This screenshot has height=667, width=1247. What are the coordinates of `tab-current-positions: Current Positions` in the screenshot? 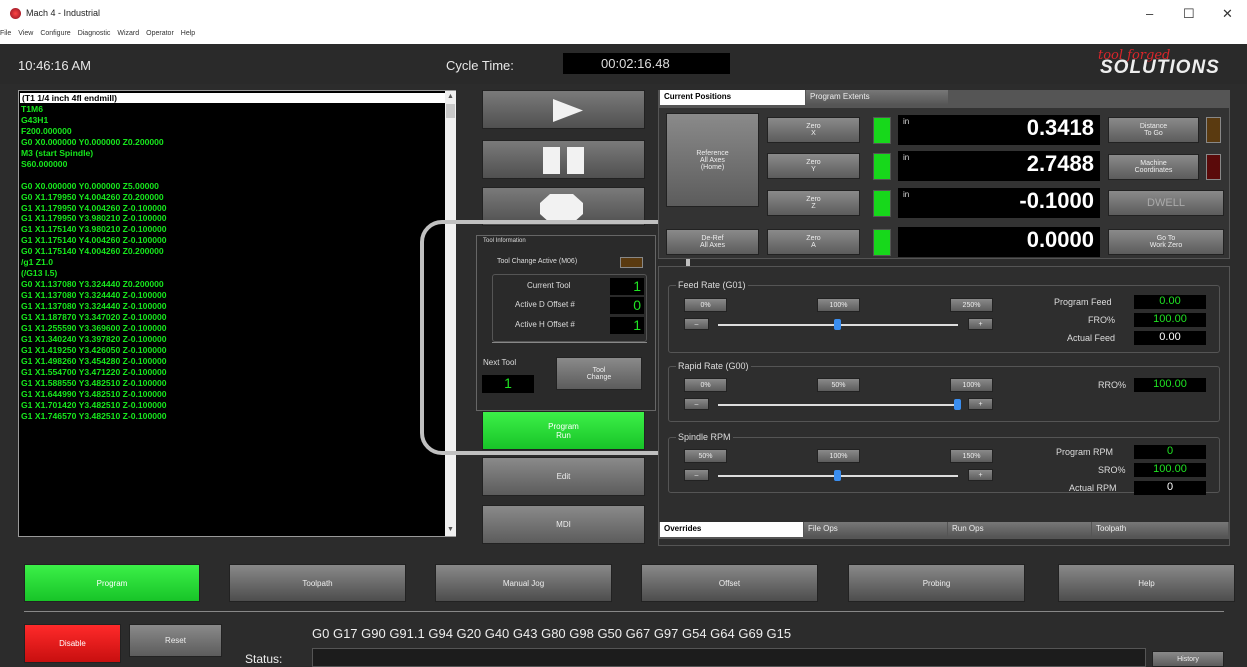 It's located at (732, 97).